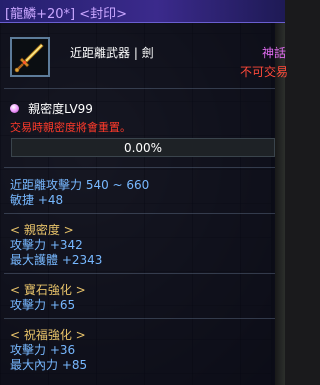 The width and height of the screenshot is (320, 385). I want to click on base-stat-attack: 近距離攻擊力 540 ~ 660, so click(80, 185).